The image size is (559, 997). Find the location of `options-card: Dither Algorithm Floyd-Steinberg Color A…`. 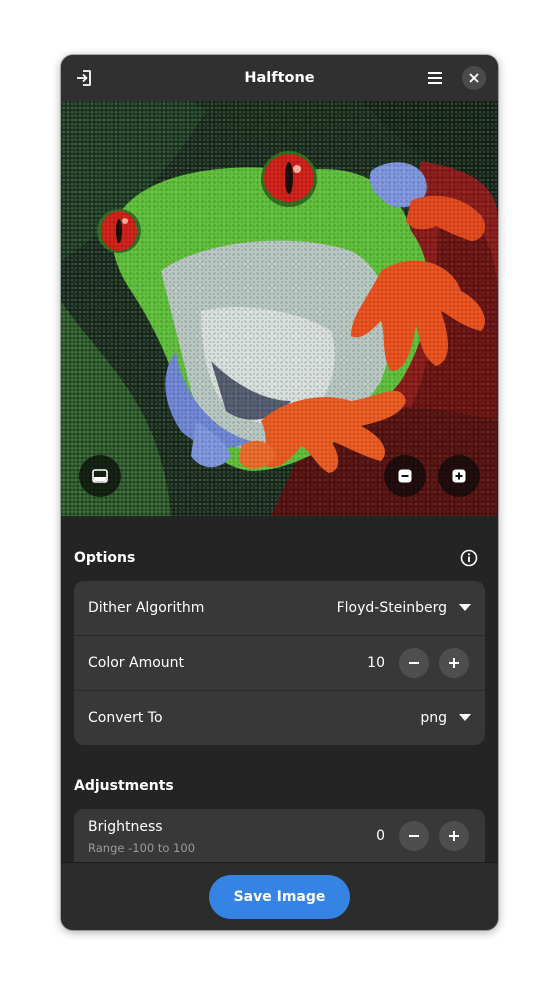

options-card: Dither Algorithm Floyd-Steinberg Color A… is located at coordinates (279, 663).